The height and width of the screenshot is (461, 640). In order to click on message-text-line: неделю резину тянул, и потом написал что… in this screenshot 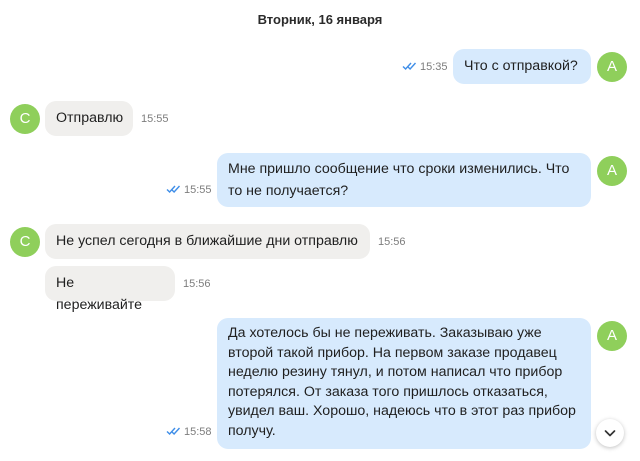, I will do `click(395, 372)`.